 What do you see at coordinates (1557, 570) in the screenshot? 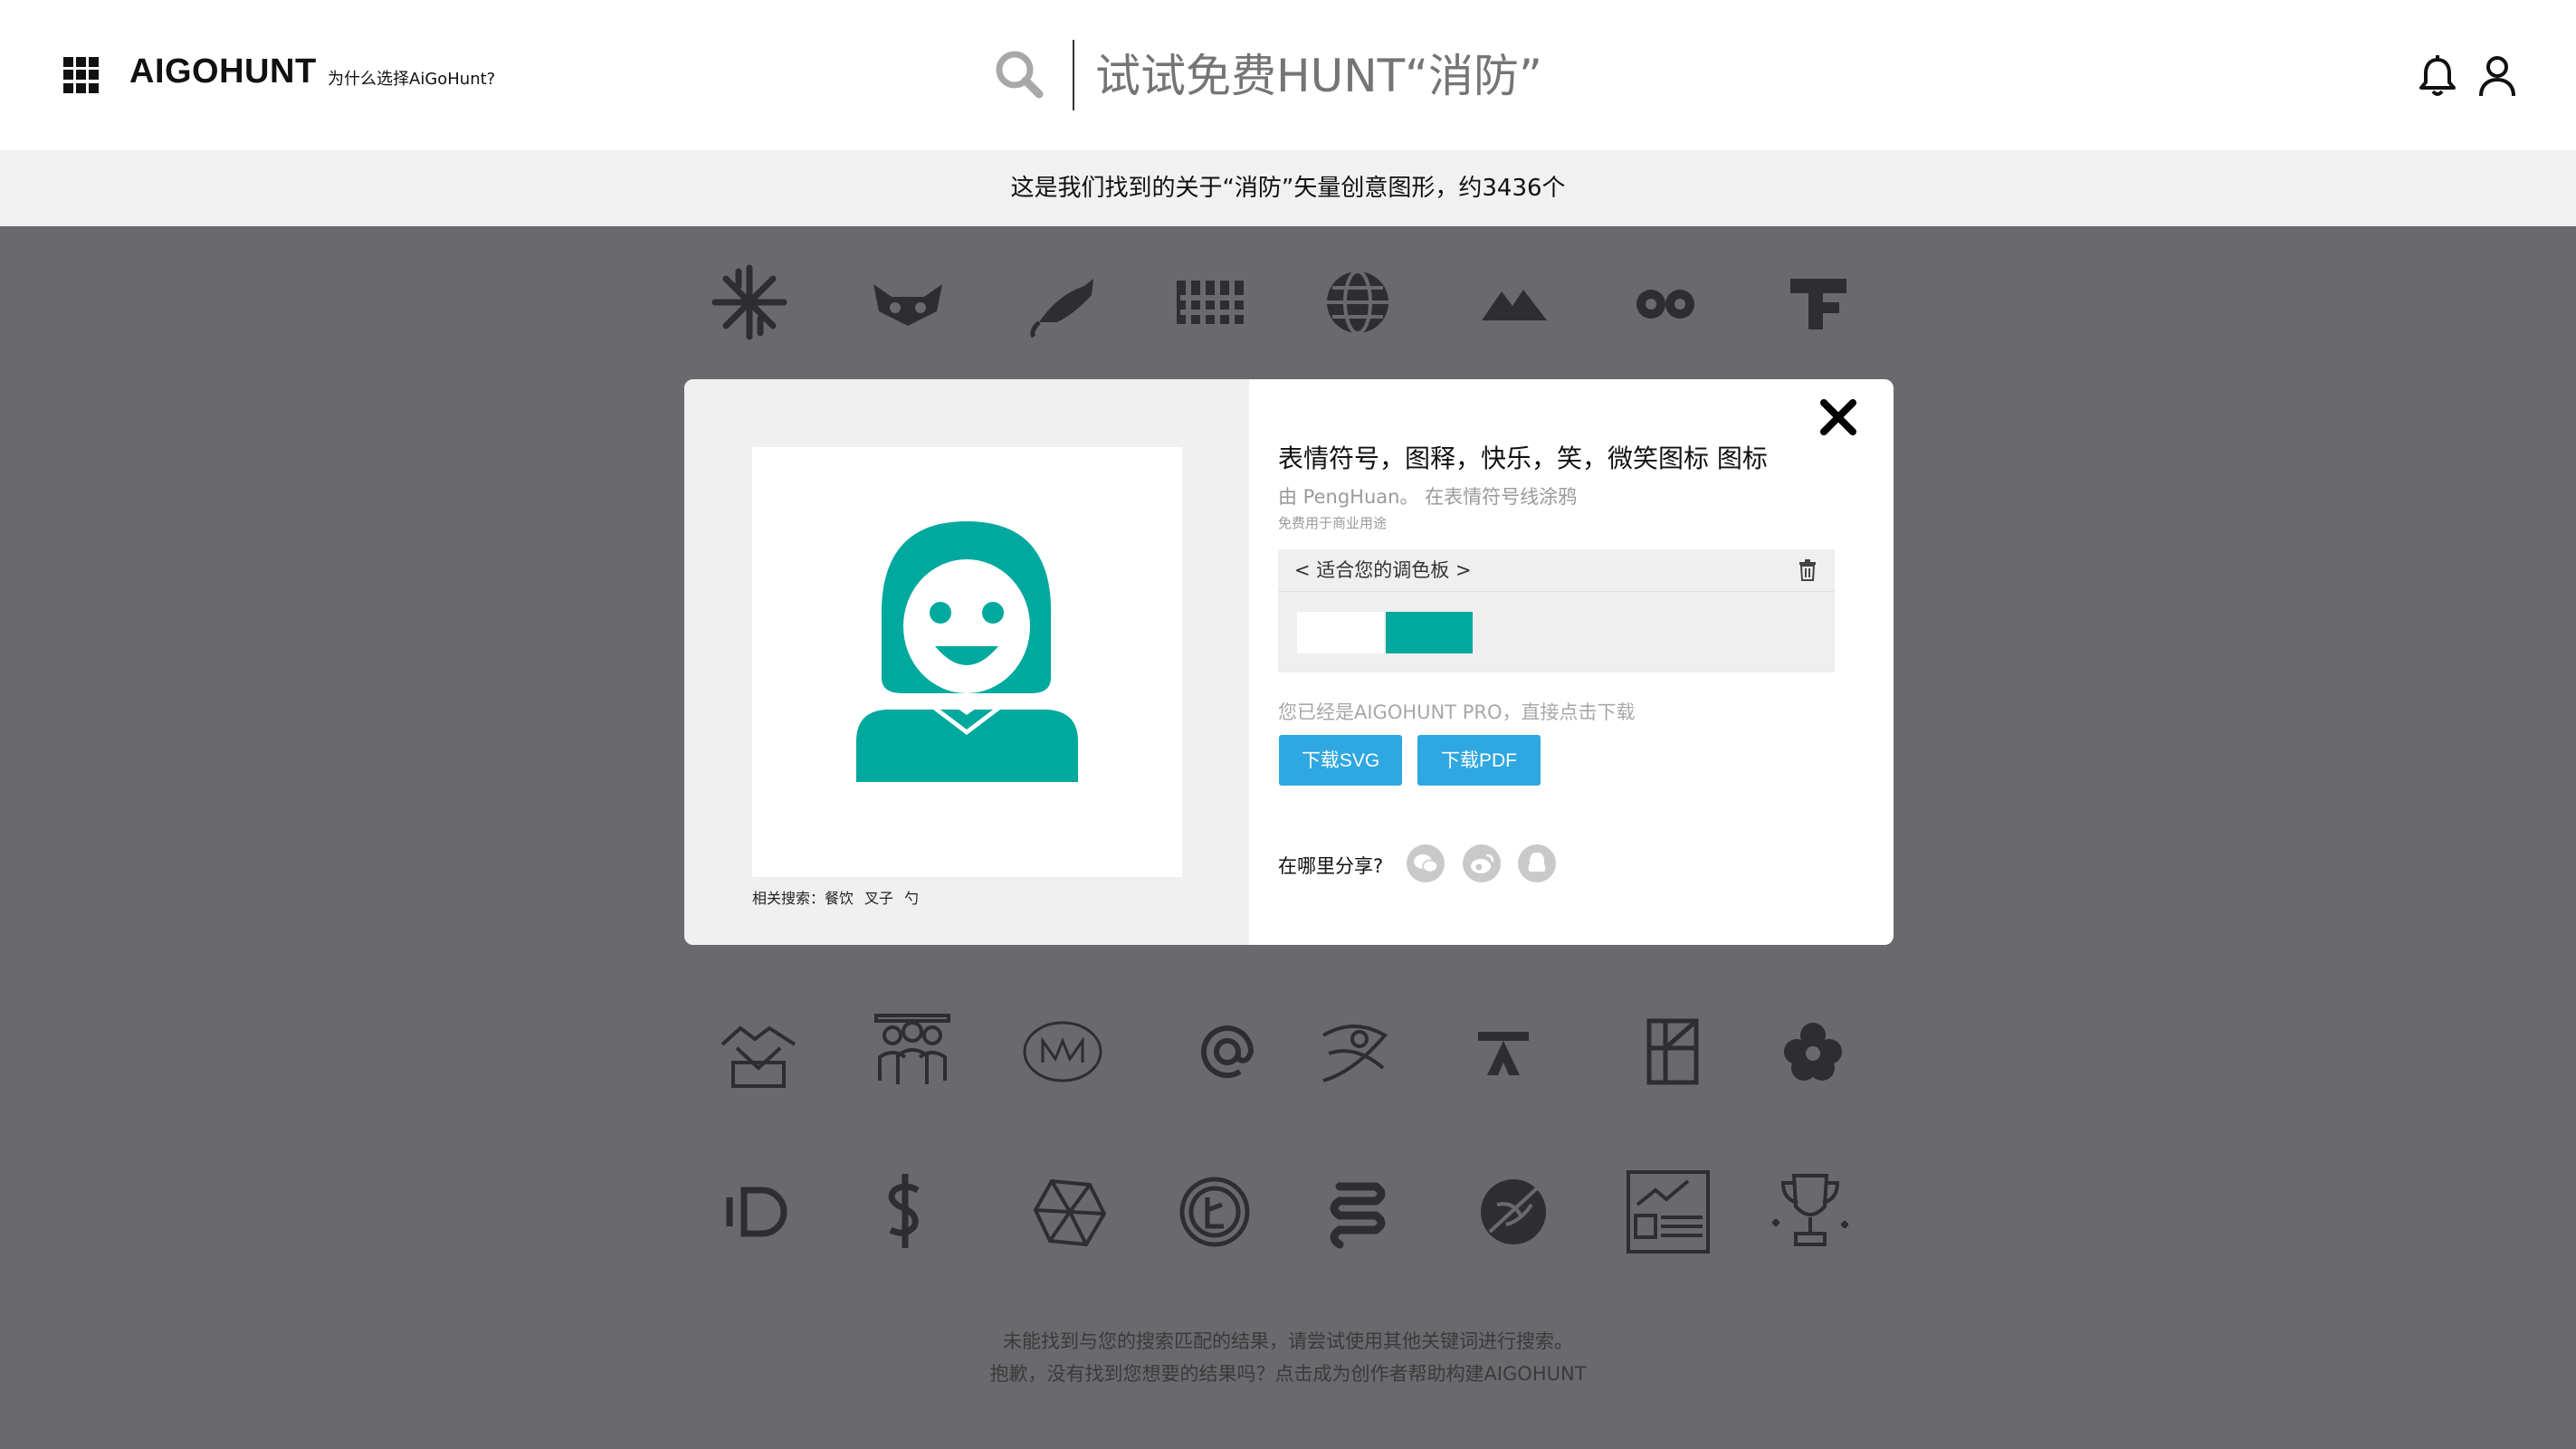
I see `palette-header: < 适合您的调色板 >` at bounding box center [1557, 570].